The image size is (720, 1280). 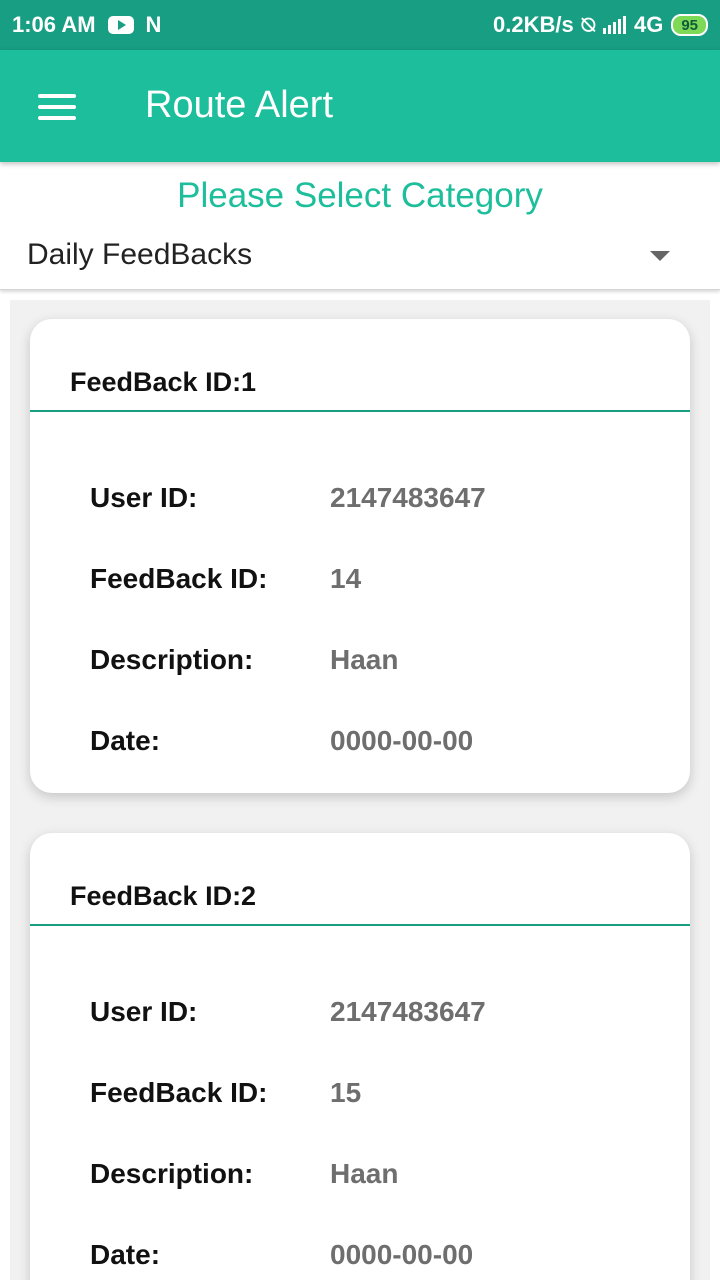 What do you see at coordinates (360, 259) in the screenshot?
I see `category-dropdown: Daily FeedBacks` at bounding box center [360, 259].